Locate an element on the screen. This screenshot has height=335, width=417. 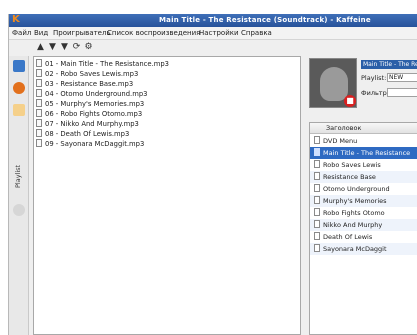
file-item: 08 - Death Of Lewis.mp3 is located at coordinates (167, 134).